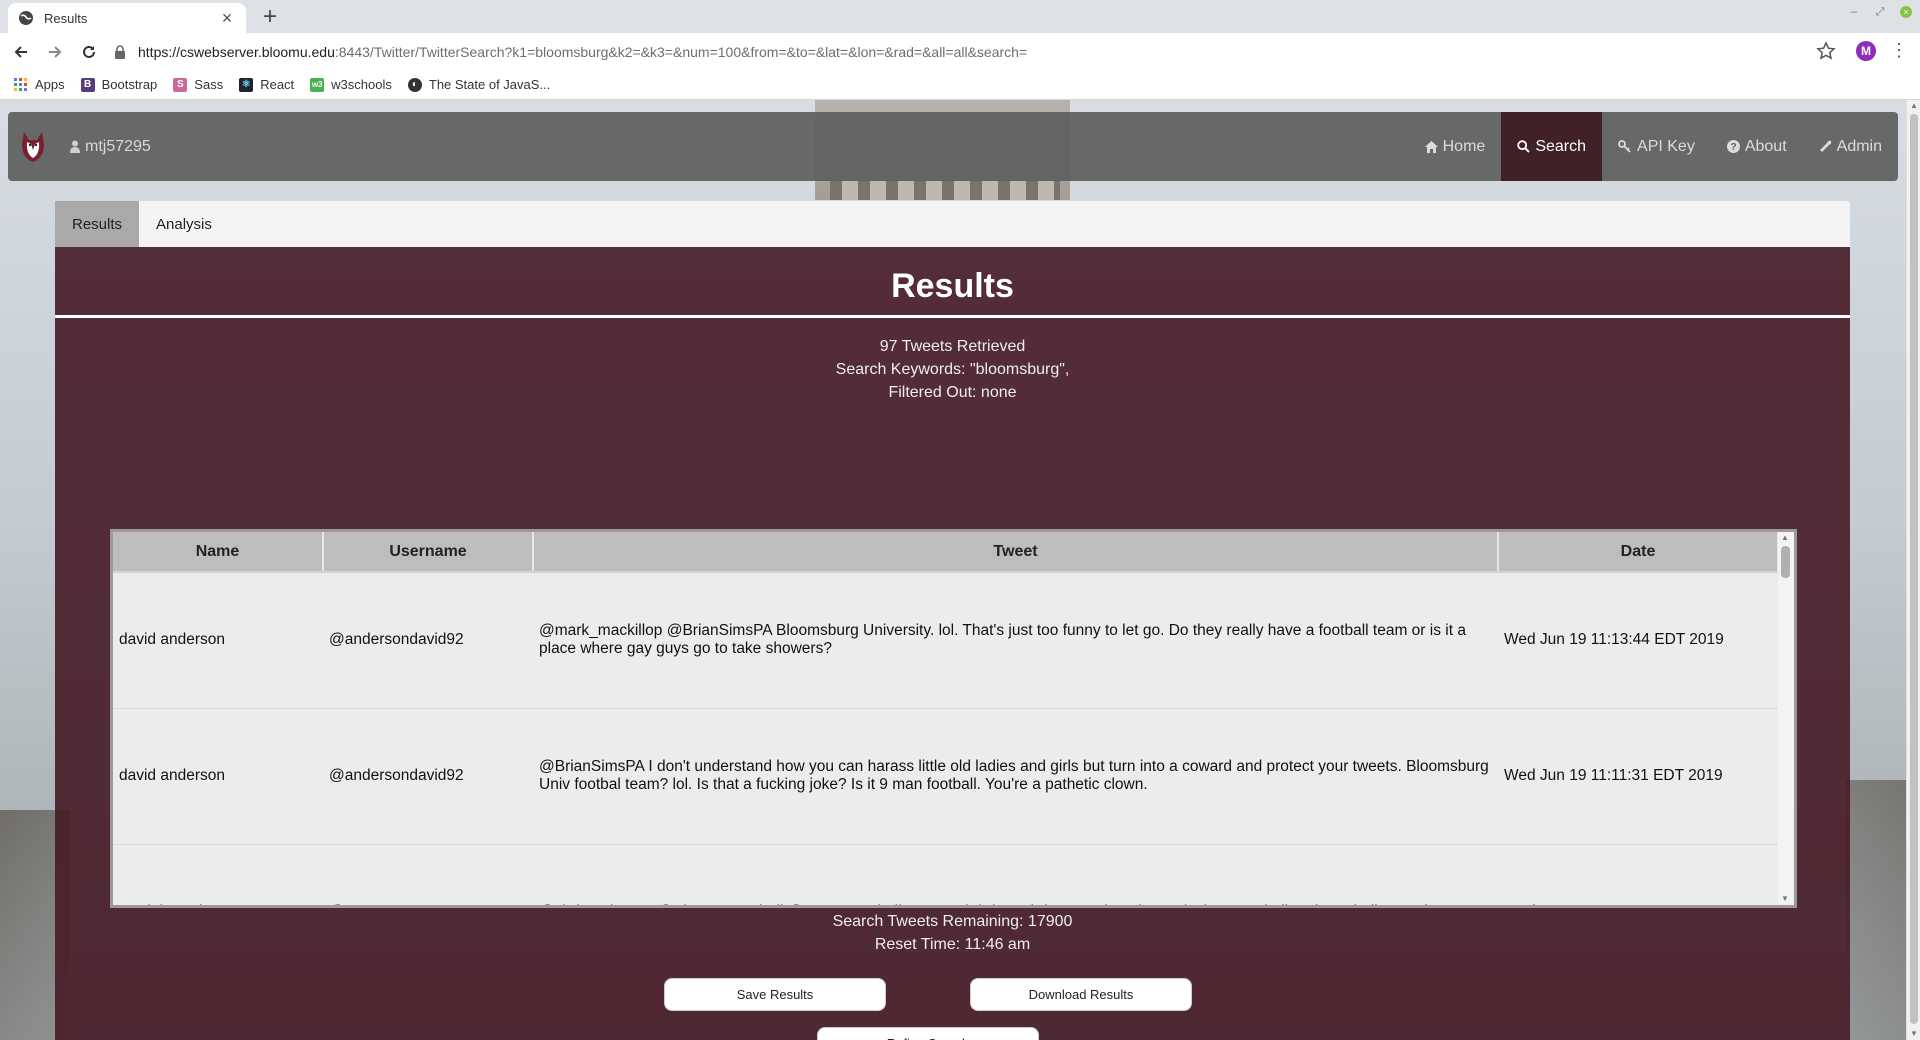  What do you see at coordinates (1785, 562) in the screenshot?
I see `table-scroll-thumb` at bounding box center [1785, 562].